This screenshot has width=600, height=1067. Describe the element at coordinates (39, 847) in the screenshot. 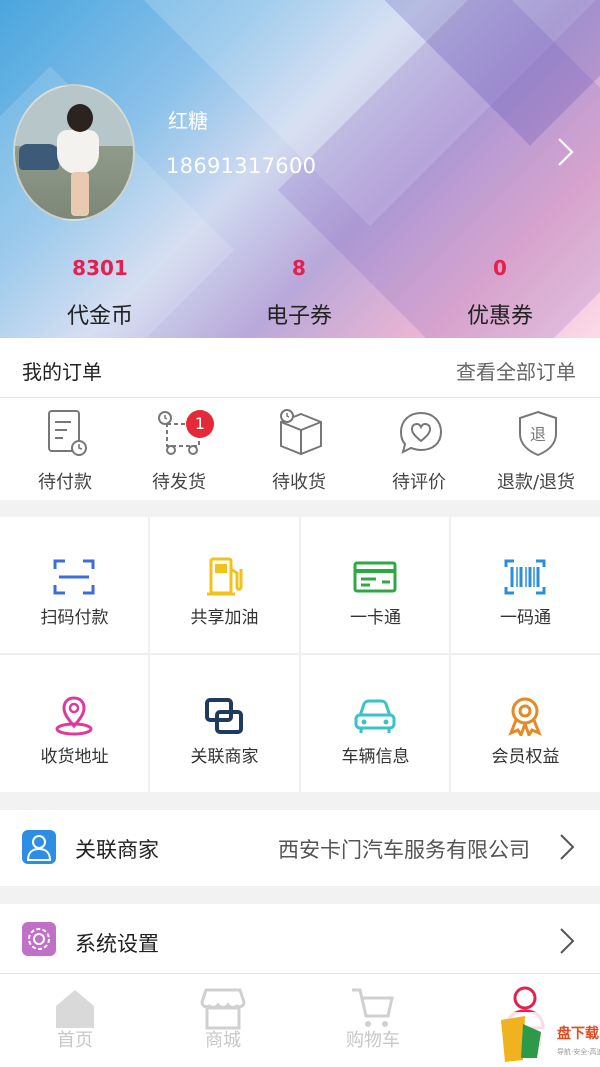

I see `user-icon` at that location.